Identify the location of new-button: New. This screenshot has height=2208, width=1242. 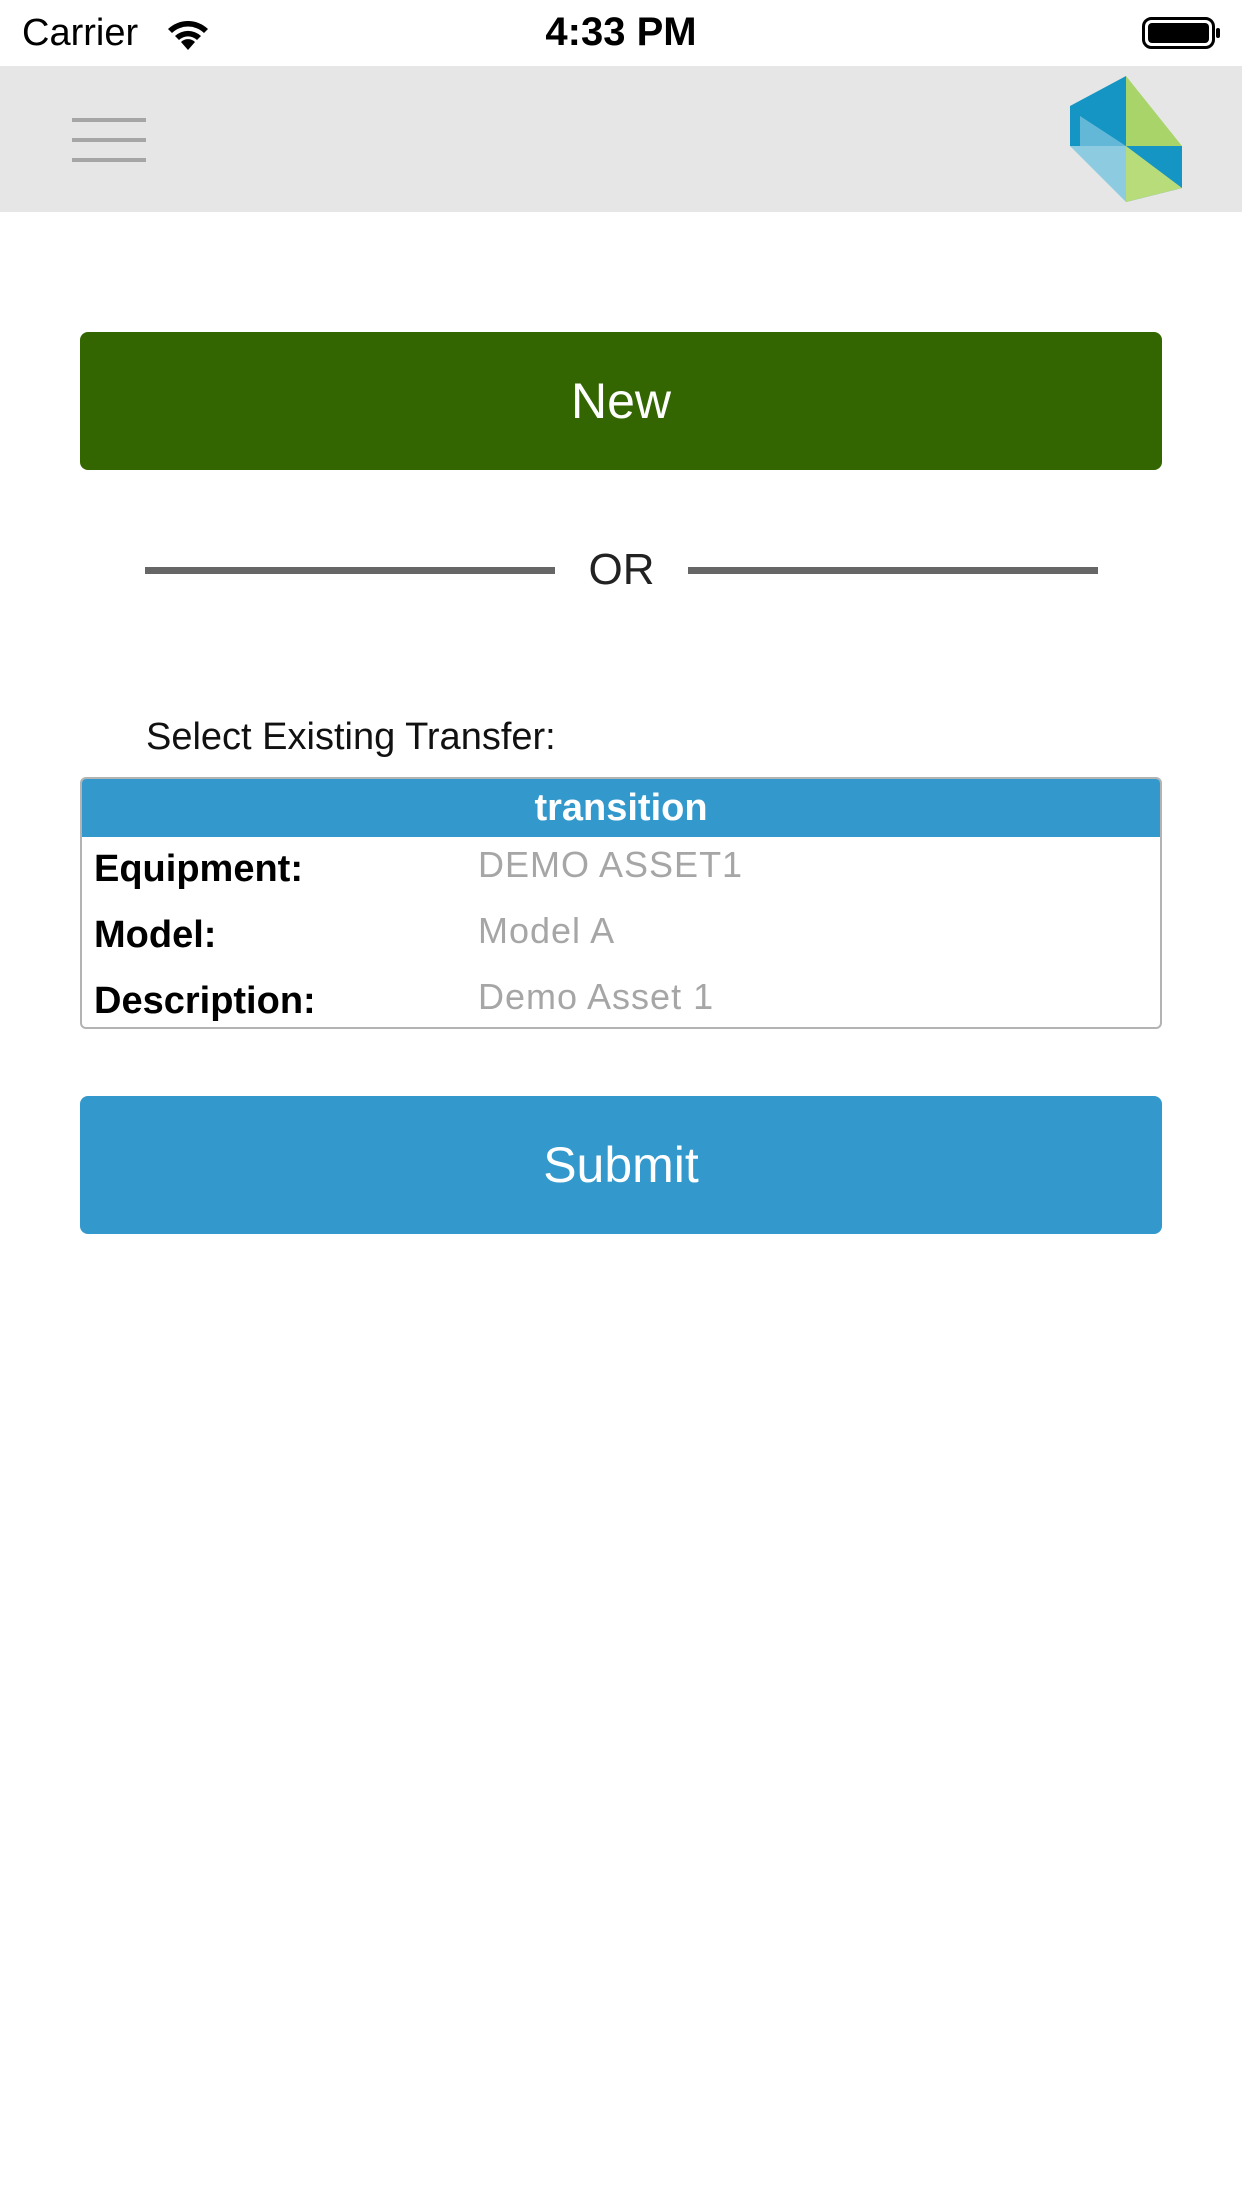
(621, 401).